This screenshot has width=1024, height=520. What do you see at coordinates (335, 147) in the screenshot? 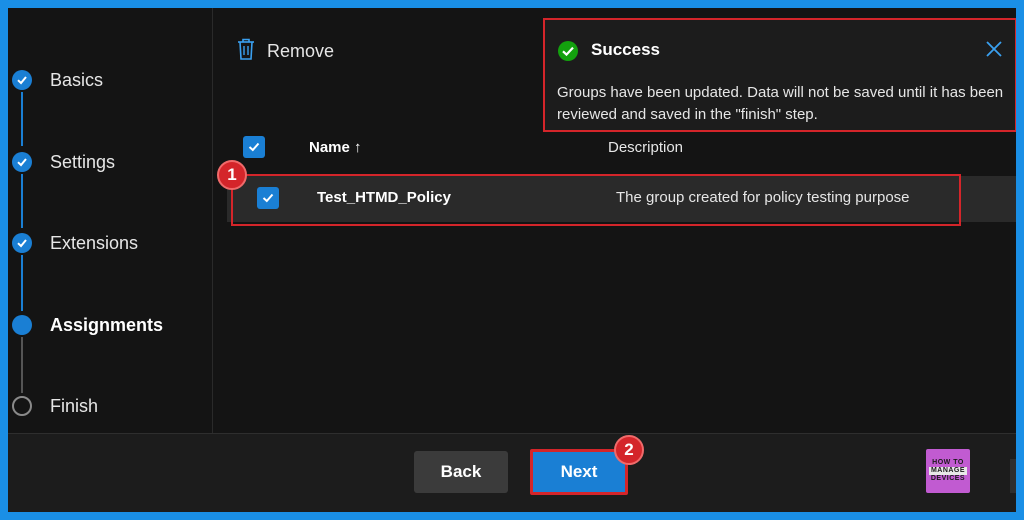
I see `column-header-name: Name ↑` at bounding box center [335, 147].